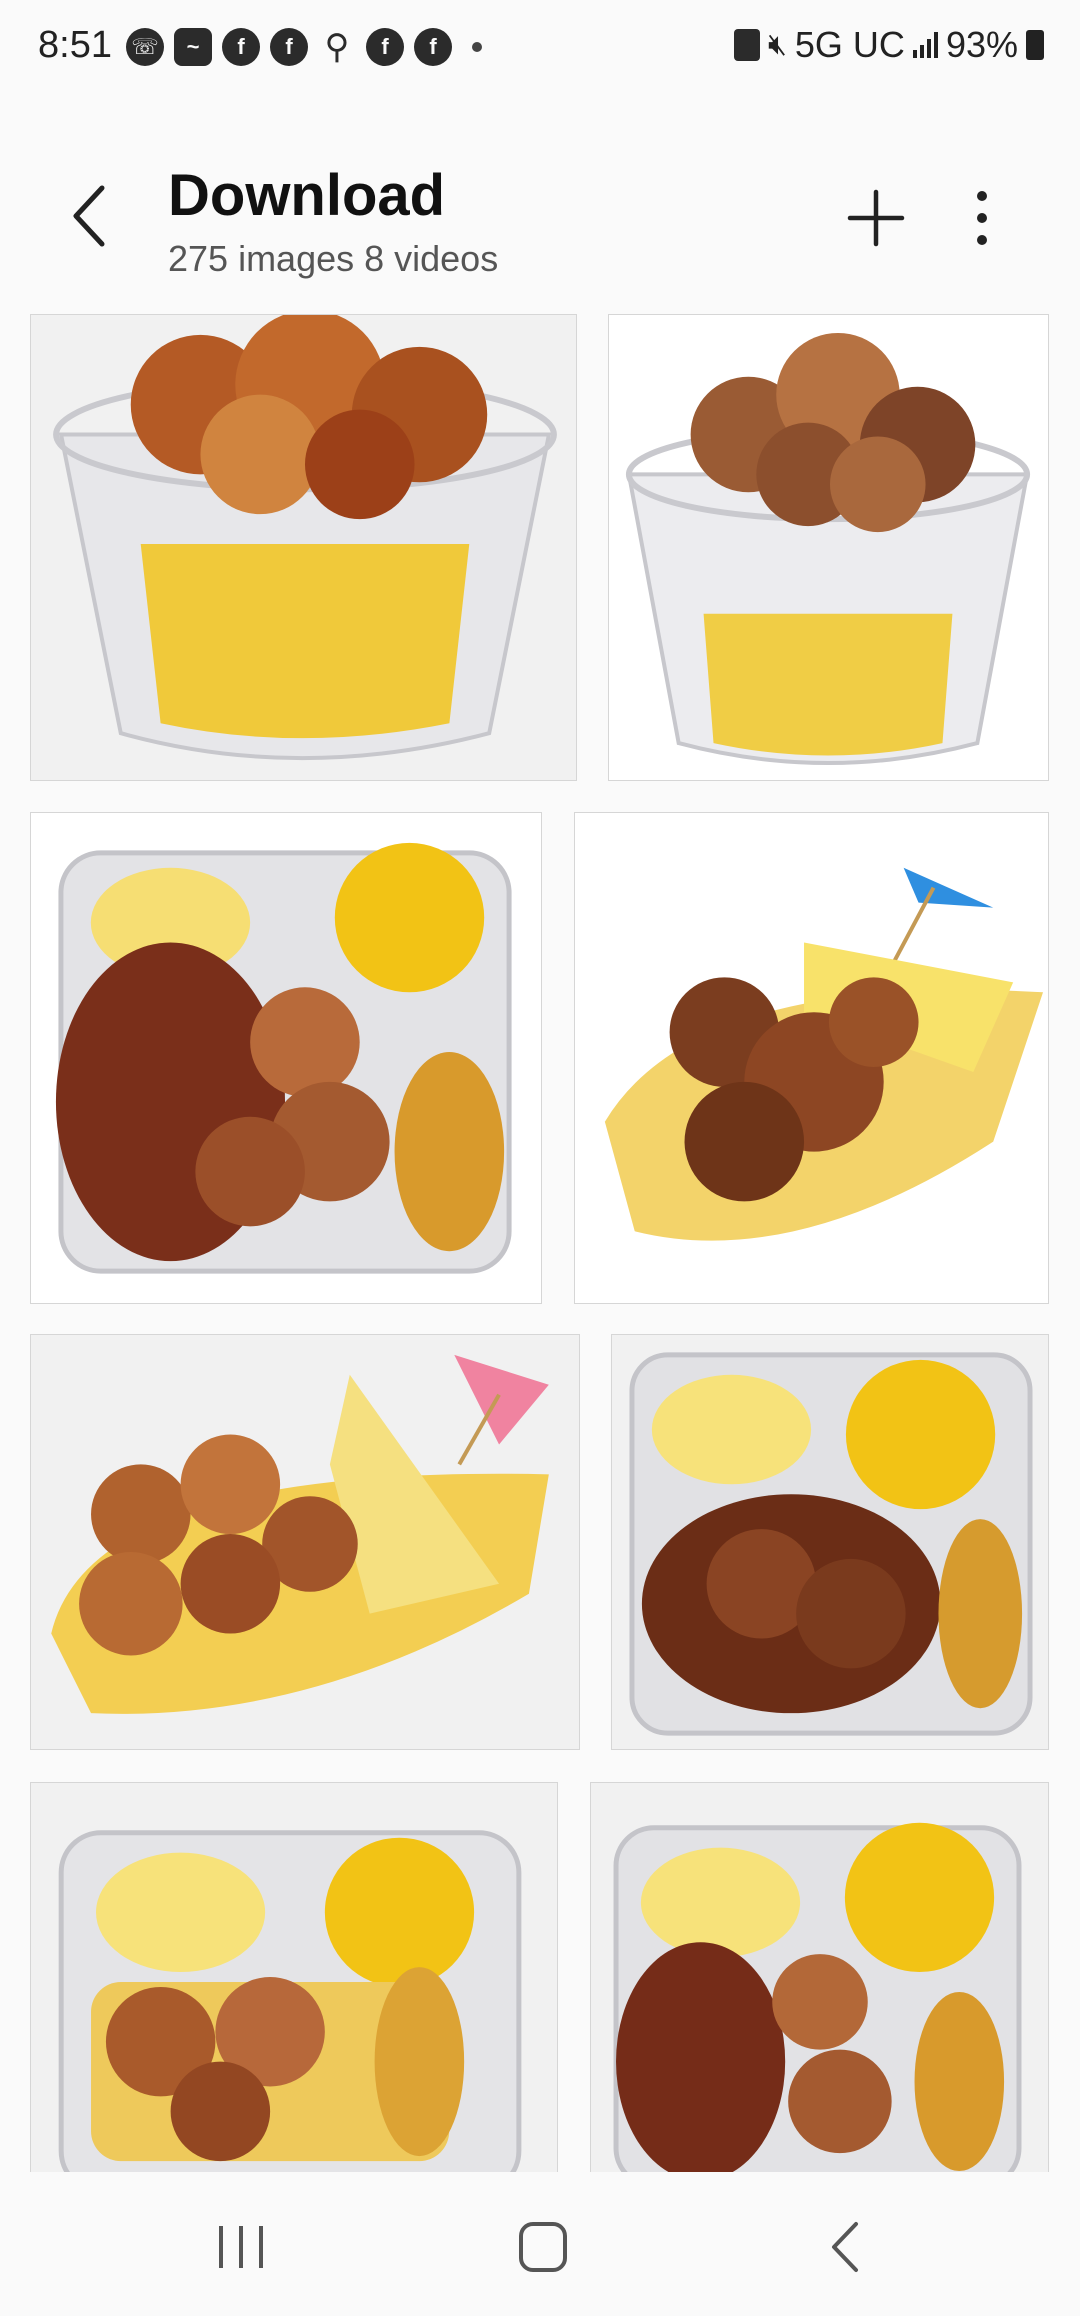 Image resolution: width=1080 pixels, height=2316 pixels. I want to click on chicken-platter-pineapple-image, so click(831, 1544).